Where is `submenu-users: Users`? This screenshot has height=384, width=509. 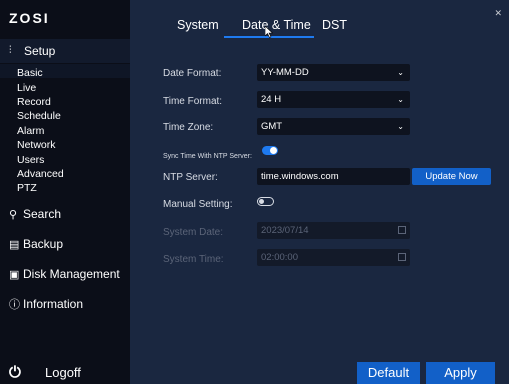
submenu-users: Users is located at coordinates (30, 160).